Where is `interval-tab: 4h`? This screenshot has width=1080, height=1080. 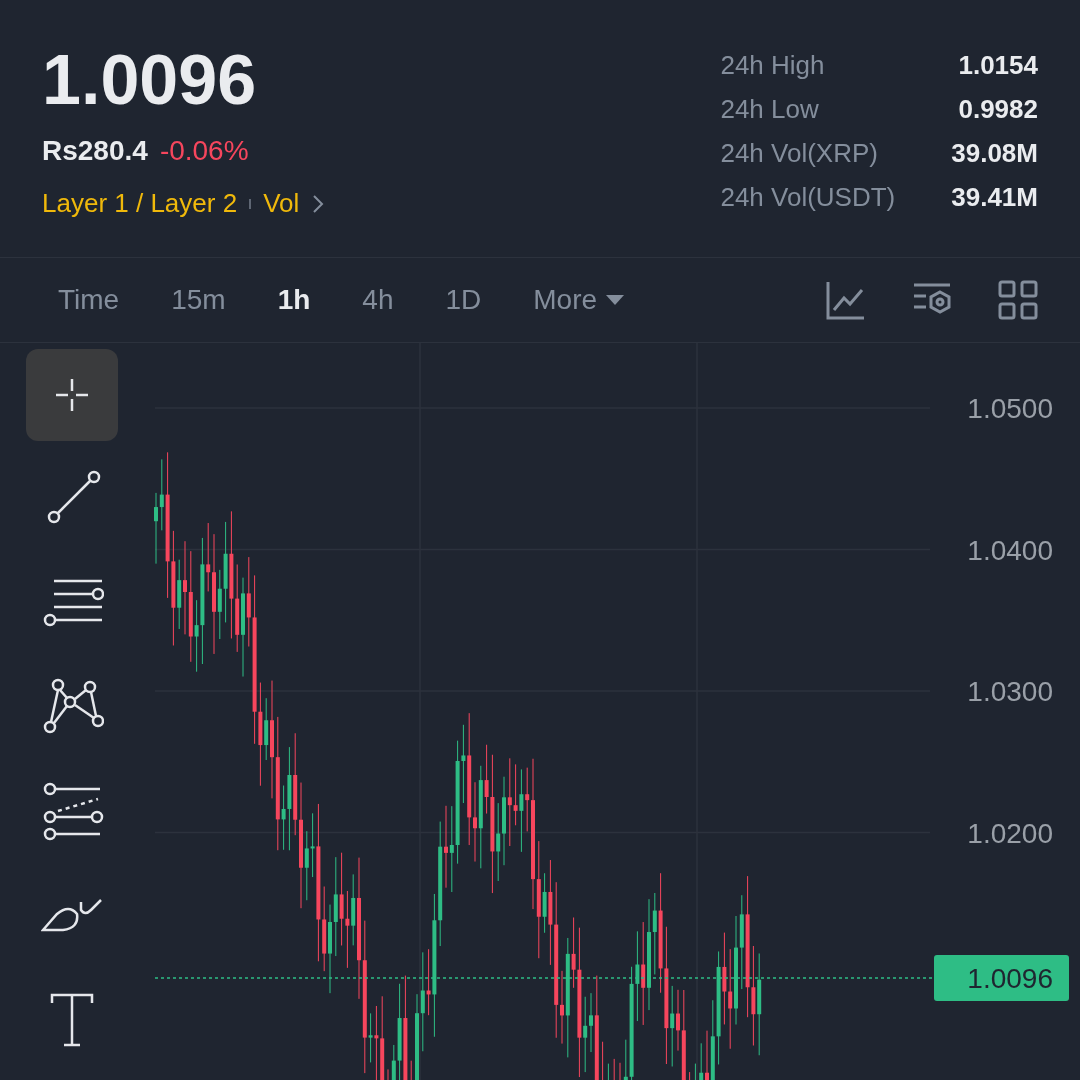 interval-tab: 4h is located at coordinates (378, 300).